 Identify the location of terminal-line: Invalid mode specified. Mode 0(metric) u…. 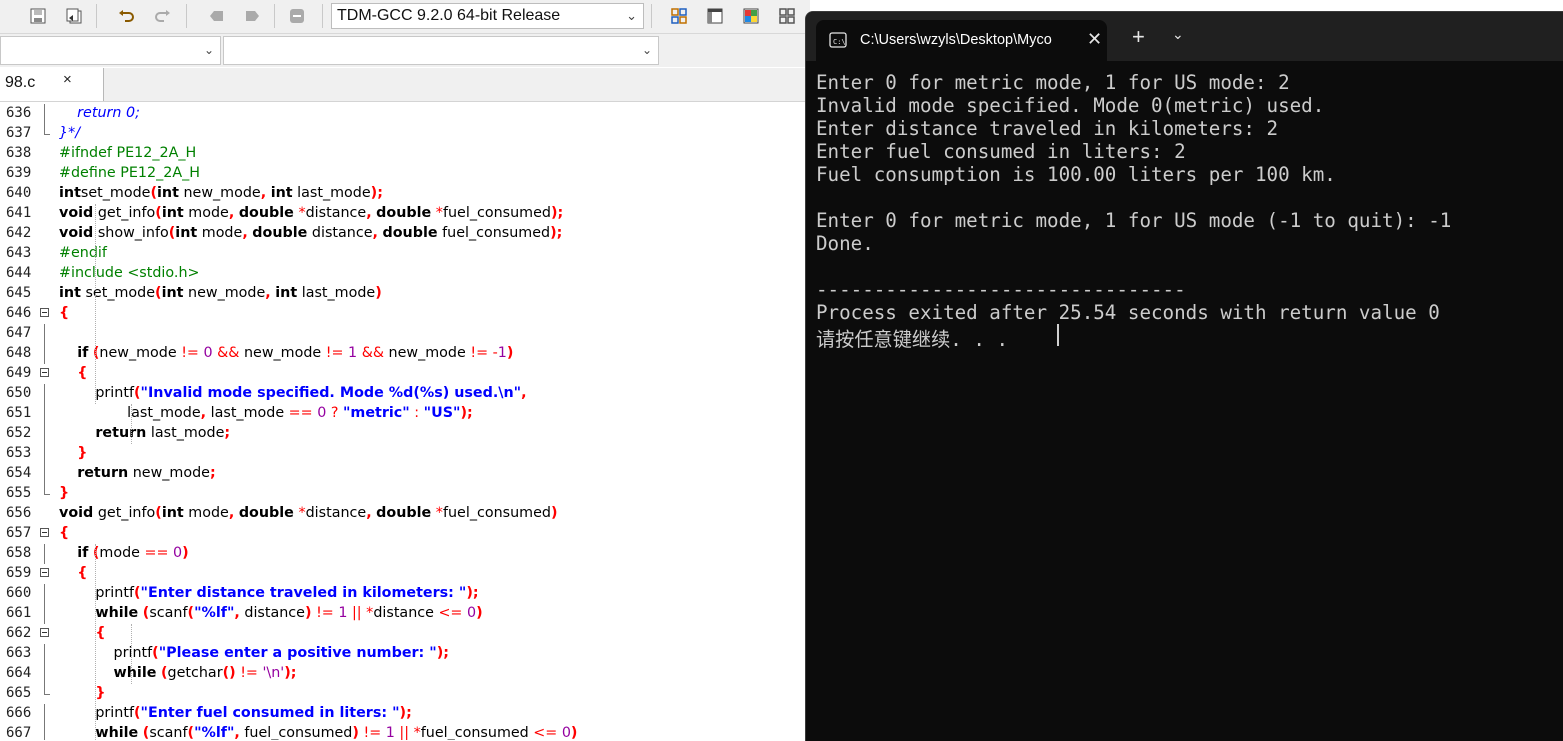
(1070, 105).